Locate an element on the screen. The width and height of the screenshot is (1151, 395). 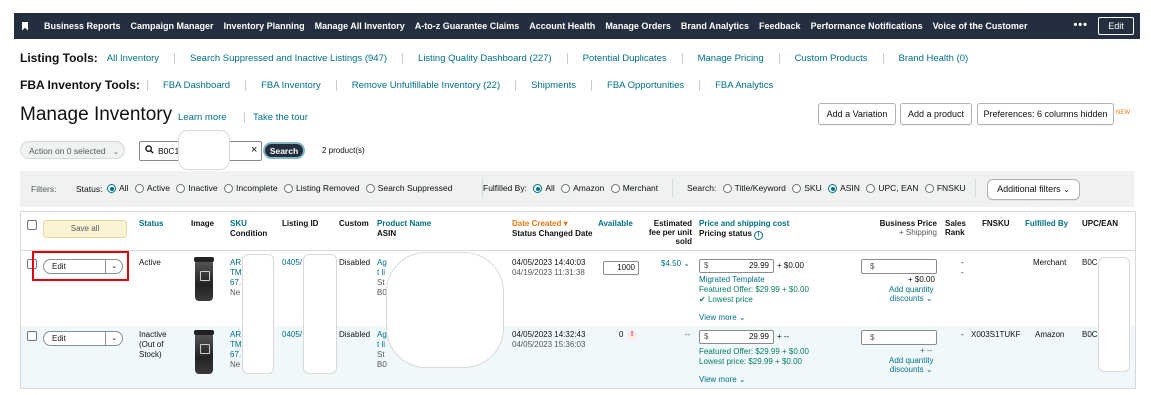
bookmark-icon is located at coordinates (25, 26).